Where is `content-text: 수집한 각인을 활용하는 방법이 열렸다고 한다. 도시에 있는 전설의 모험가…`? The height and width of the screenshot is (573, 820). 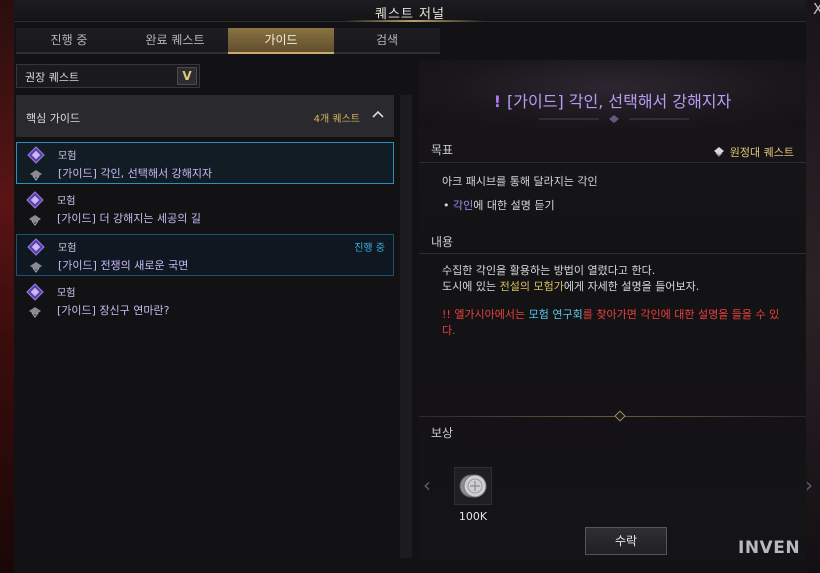 content-text: 수집한 각인을 활용하는 방법이 열렸다고 한다. 도시에 있는 전설의 모험가… is located at coordinates (617, 279).